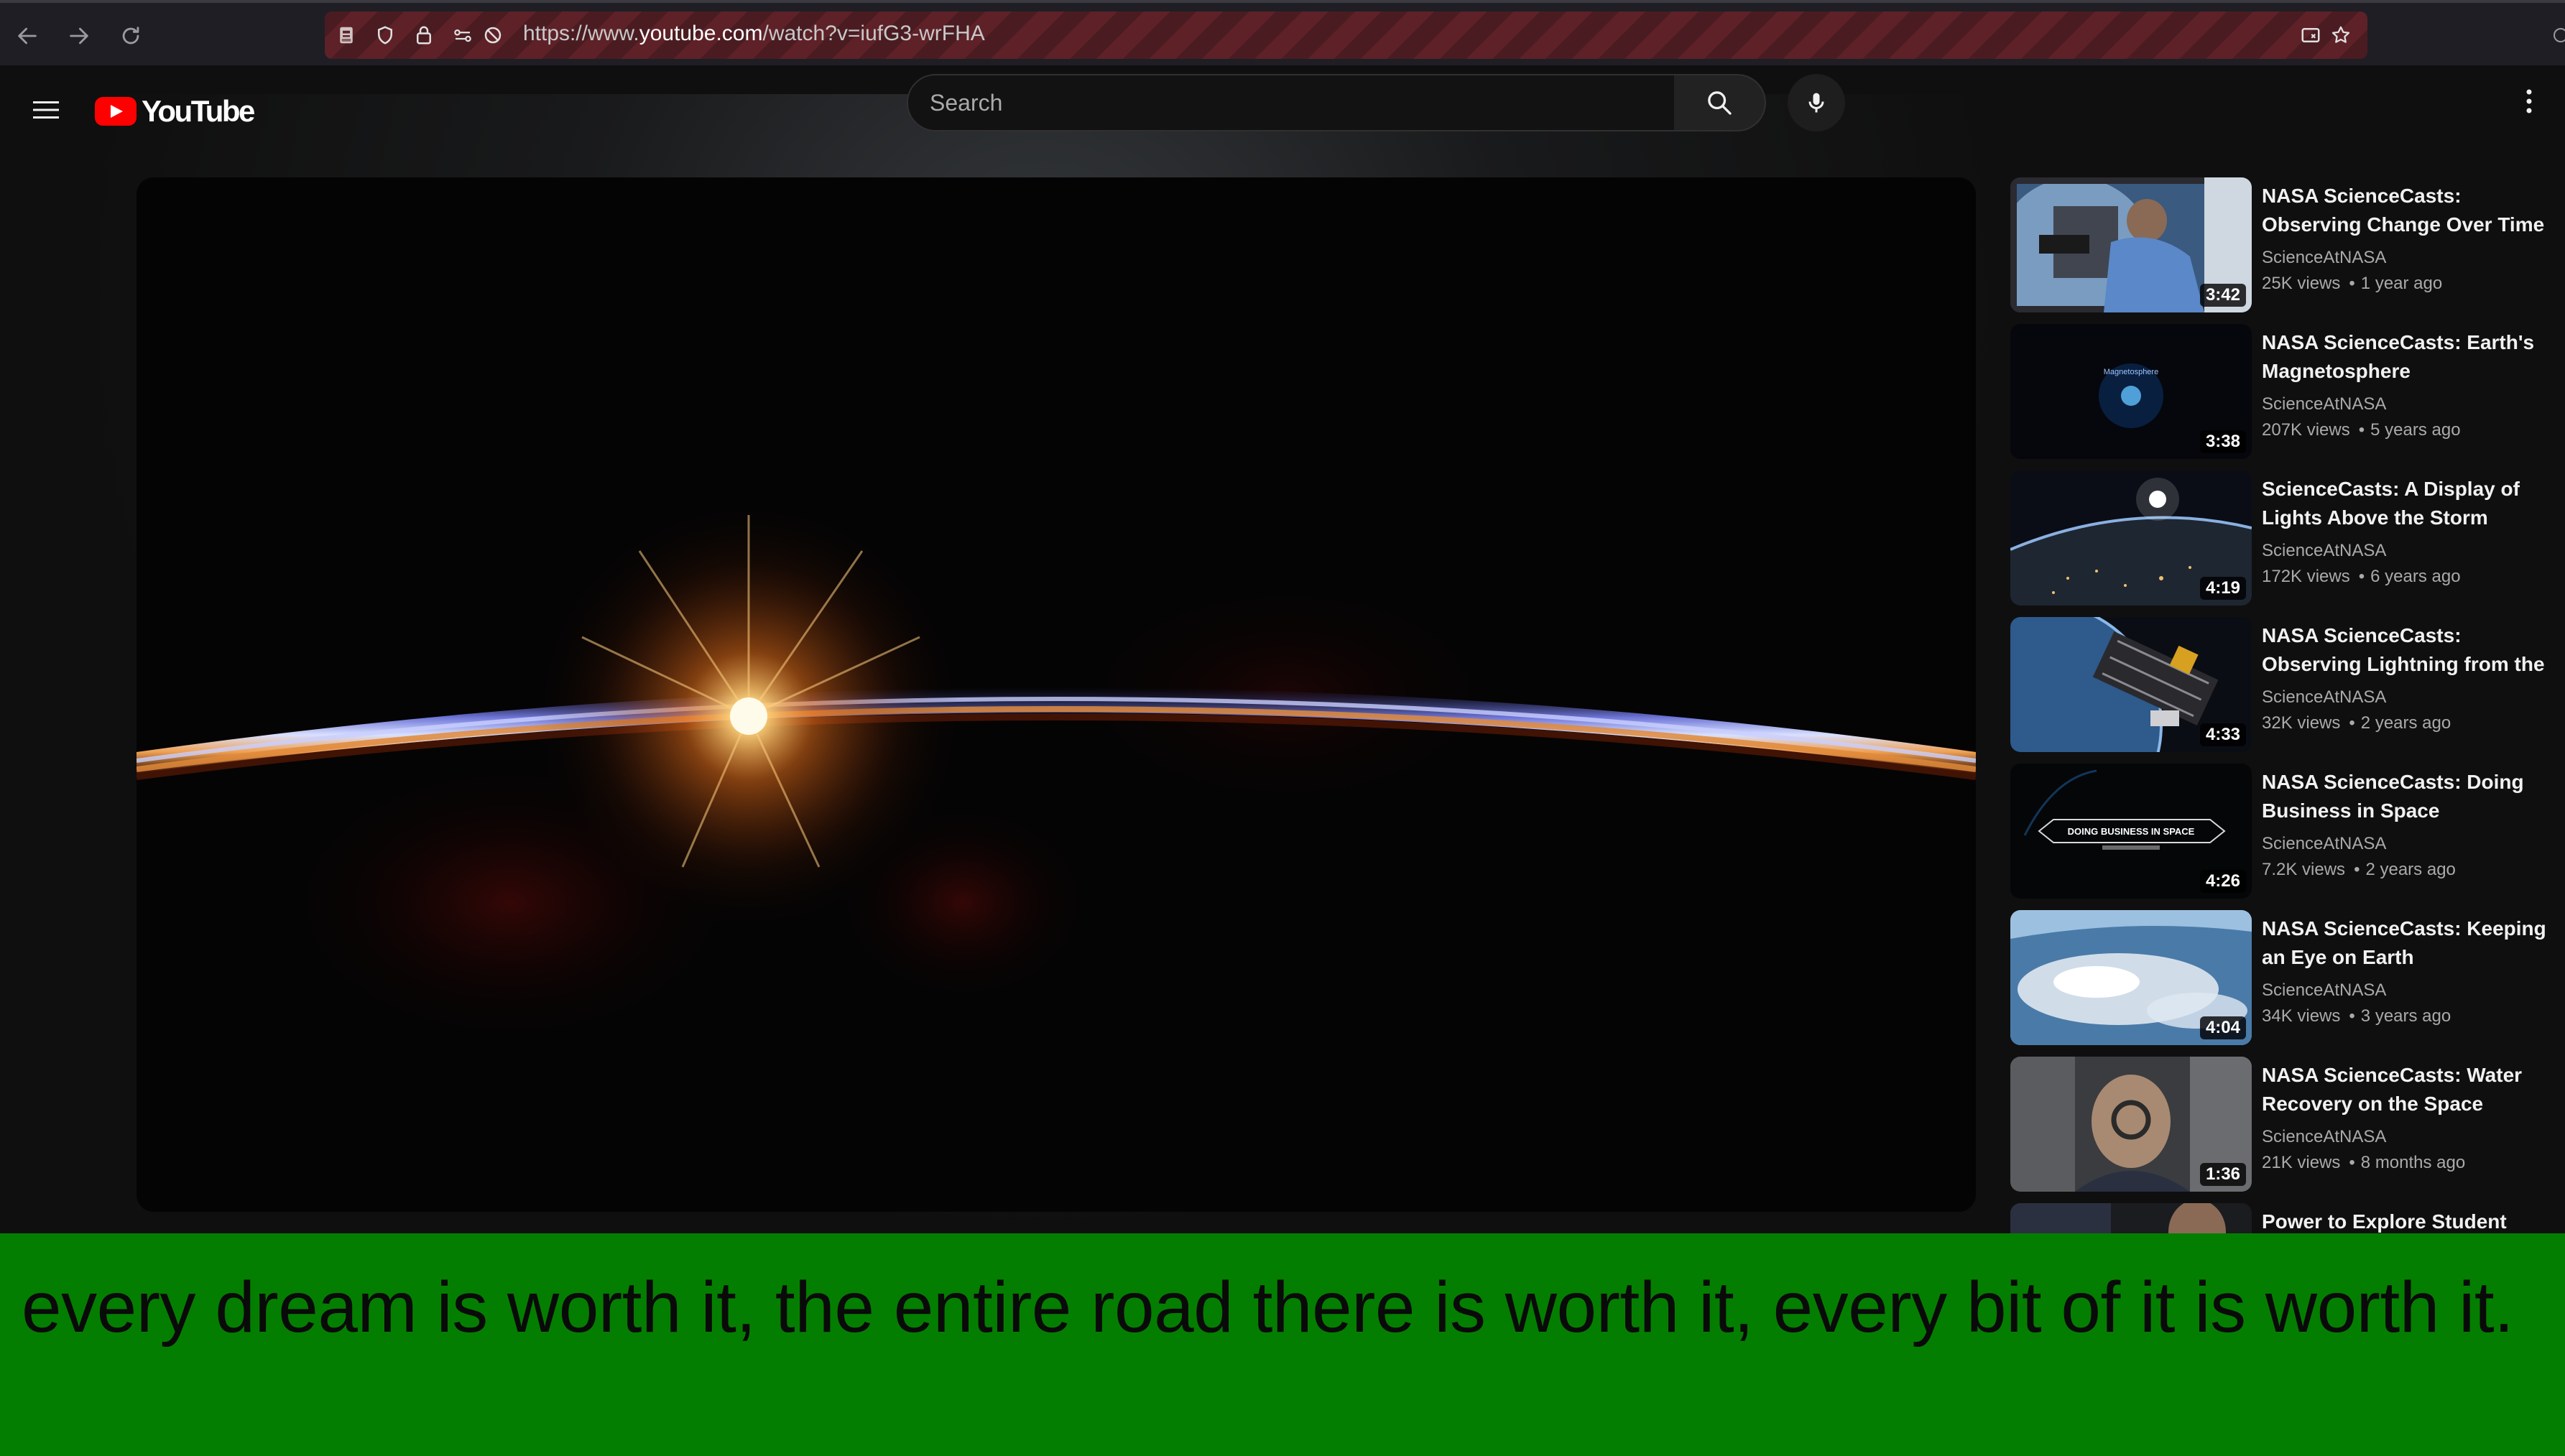 Image resolution: width=2565 pixels, height=1456 pixels. I want to click on video-thumbnail: 4:19, so click(2131, 538).